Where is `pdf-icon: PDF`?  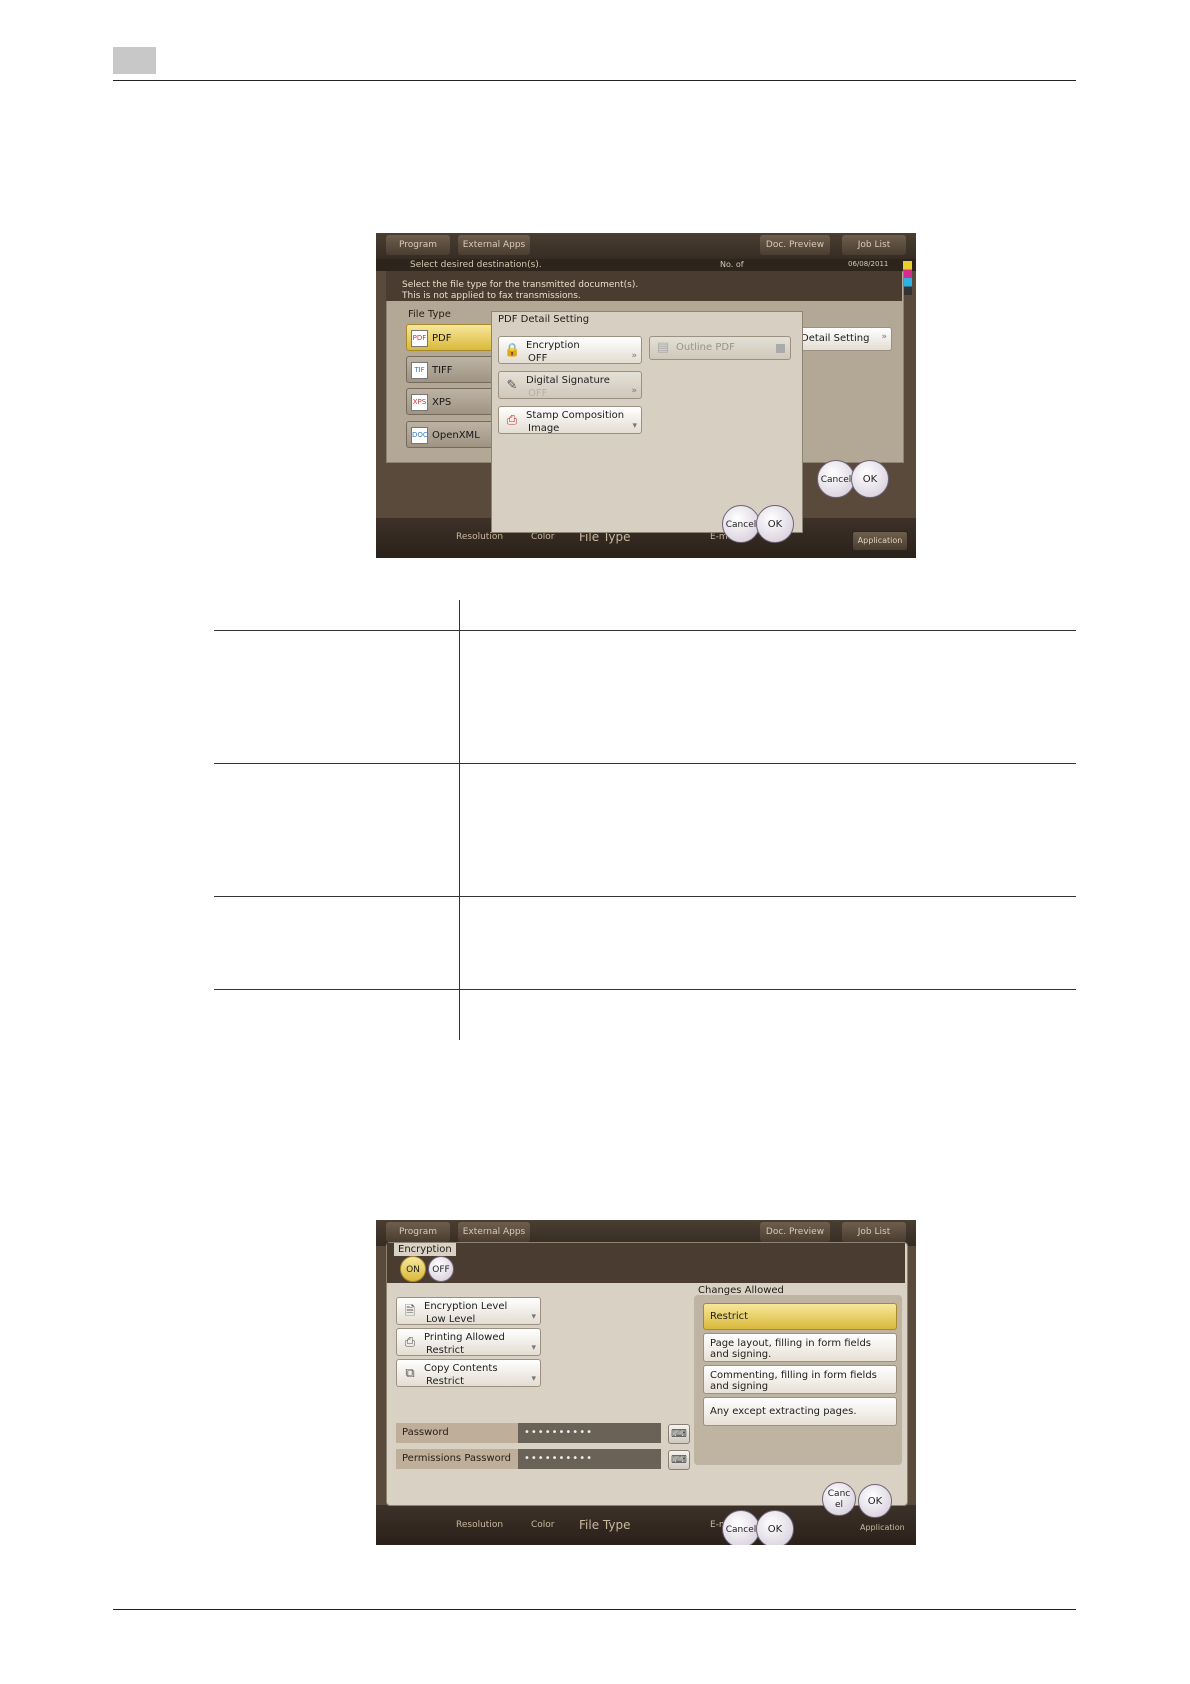
pdf-icon: PDF is located at coordinates (419, 338).